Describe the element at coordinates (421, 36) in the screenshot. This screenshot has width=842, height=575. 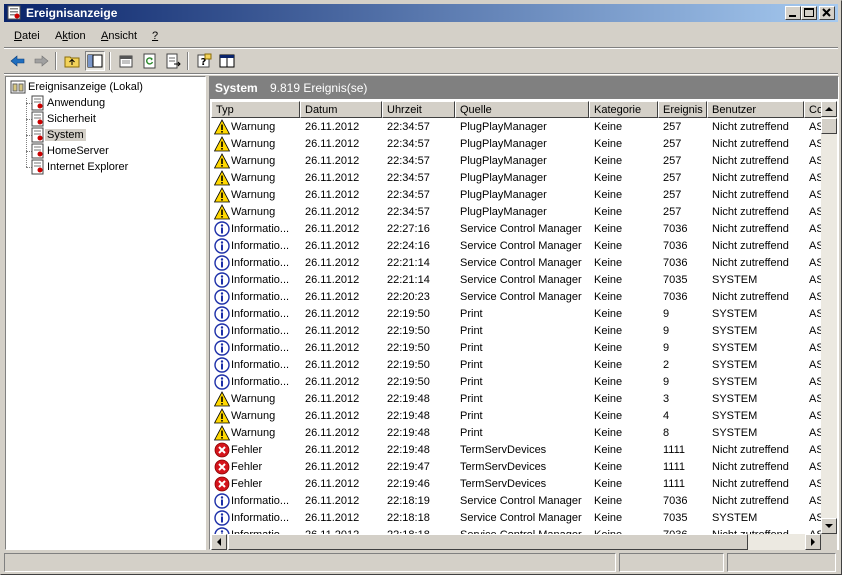
I see `menu-bar: Datei Aktion Ansicht ?` at that location.